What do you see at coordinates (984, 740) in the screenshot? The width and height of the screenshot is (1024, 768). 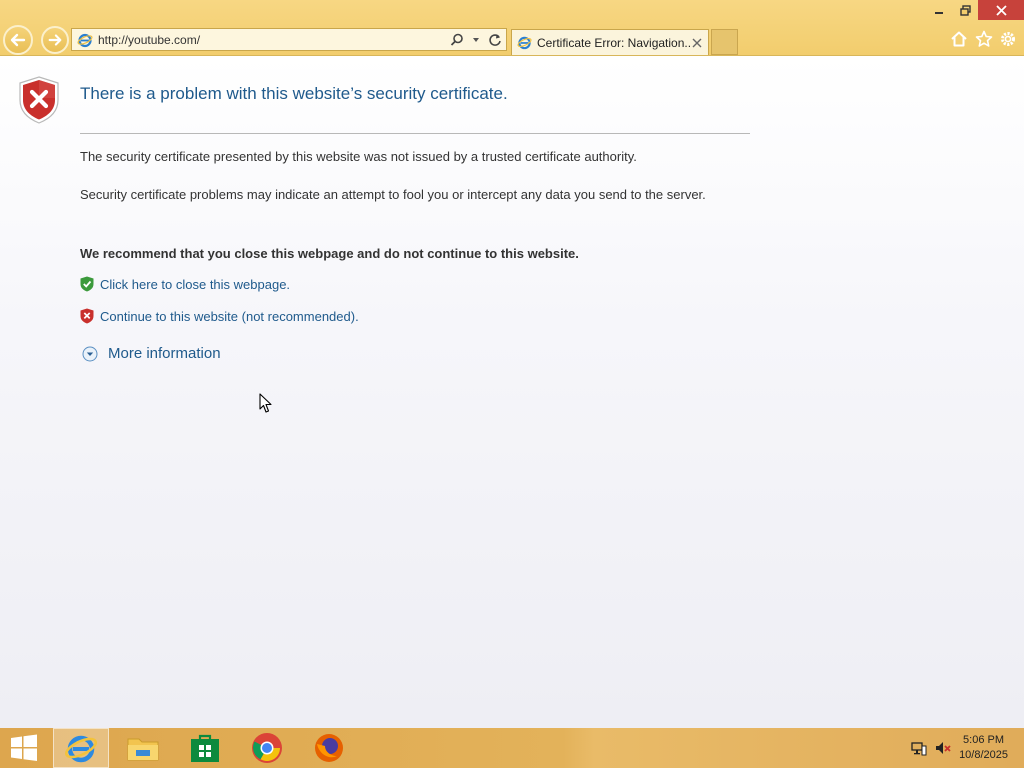 I see `clock-time: 5:06 PM` at bounding box center [984, 740].